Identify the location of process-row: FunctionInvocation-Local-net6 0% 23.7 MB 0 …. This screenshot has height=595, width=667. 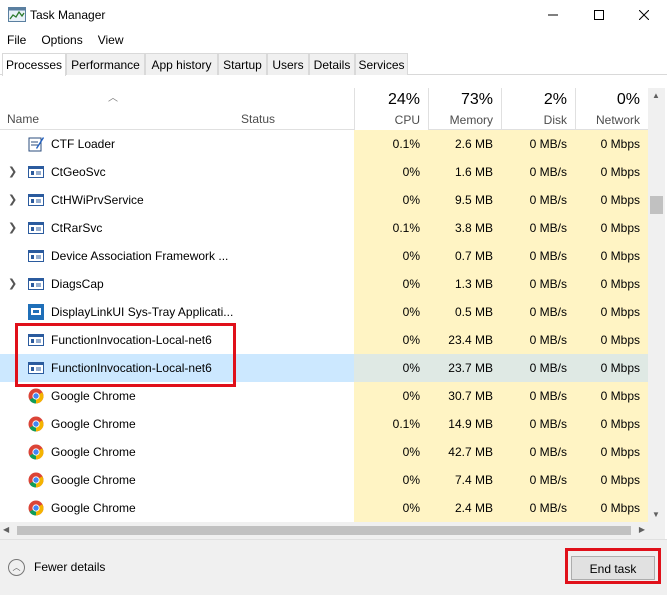
(324, 368).